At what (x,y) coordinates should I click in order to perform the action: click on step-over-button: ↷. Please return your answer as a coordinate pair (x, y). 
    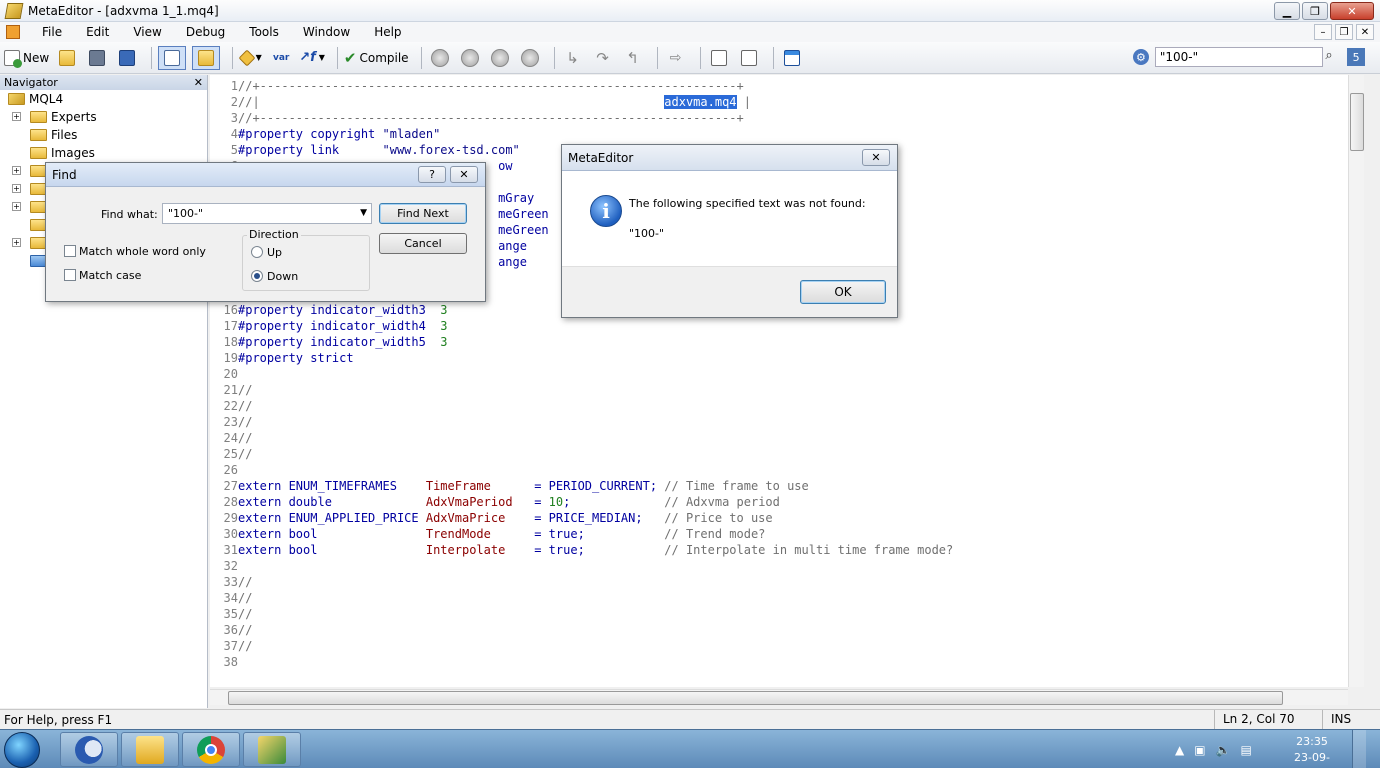
    Looking at the image, I should click on (603, 58).